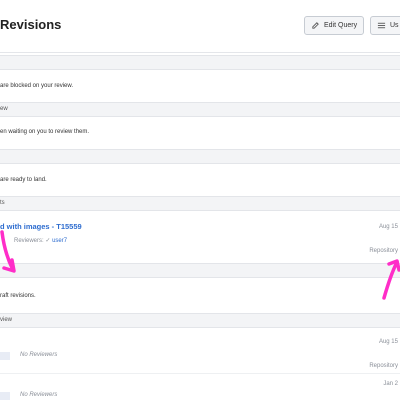 The width and height of the screenshot is (400, 400). What do you see at coordinates (315, 25) in the screenshot?
I see `edit-icon` at bounding box center [315, 25].